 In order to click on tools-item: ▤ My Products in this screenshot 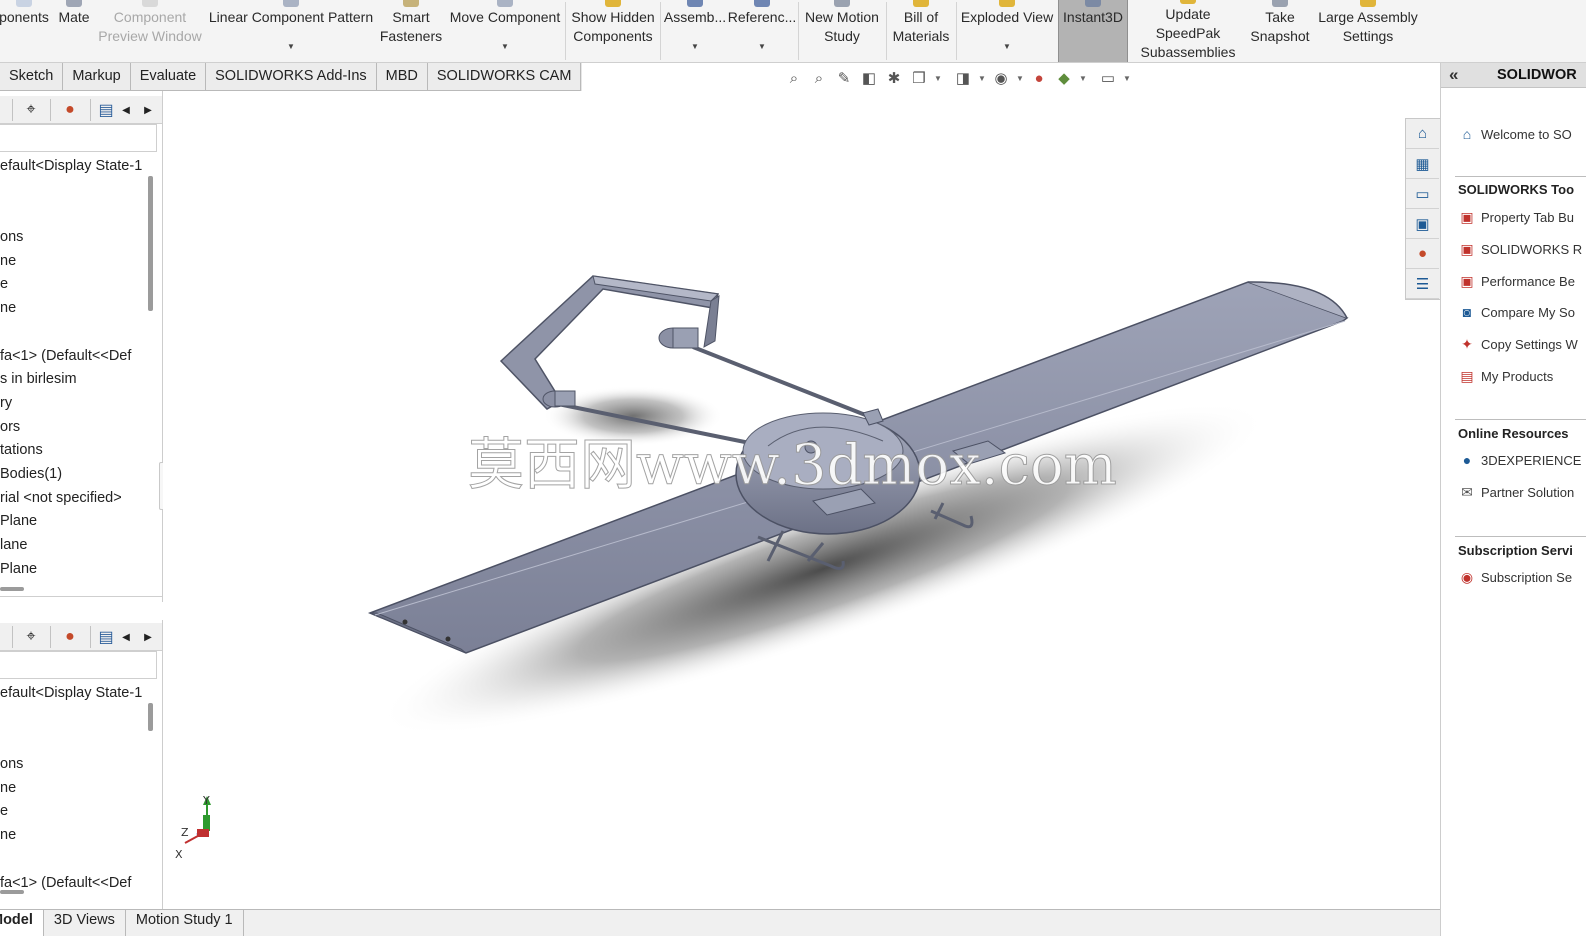, I will do `click(1505, 376)`.